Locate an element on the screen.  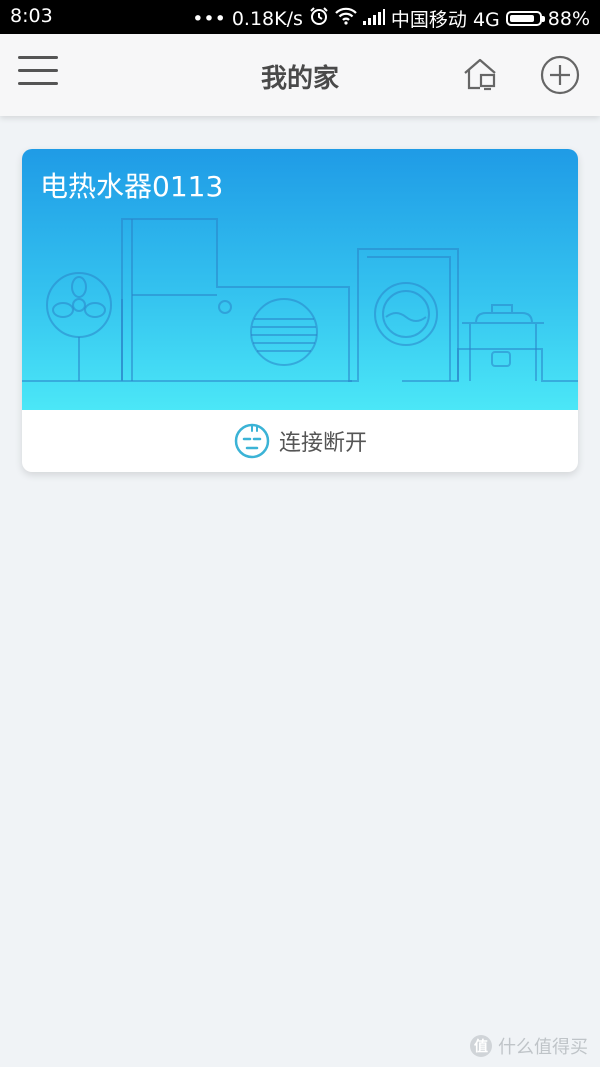
battery-icon is located at coordinates (525, 18).